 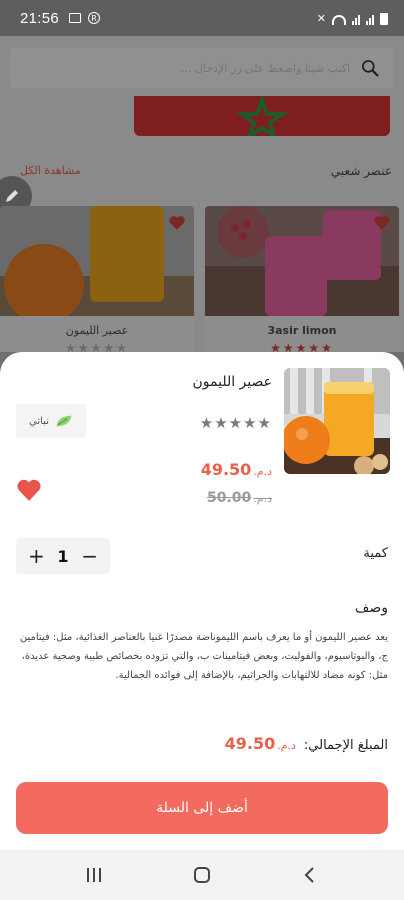 What do you see at coordinates (235, 423) in the screenshot?
I see `product-rating: ★★★★★` at bounding box center [235, 423].